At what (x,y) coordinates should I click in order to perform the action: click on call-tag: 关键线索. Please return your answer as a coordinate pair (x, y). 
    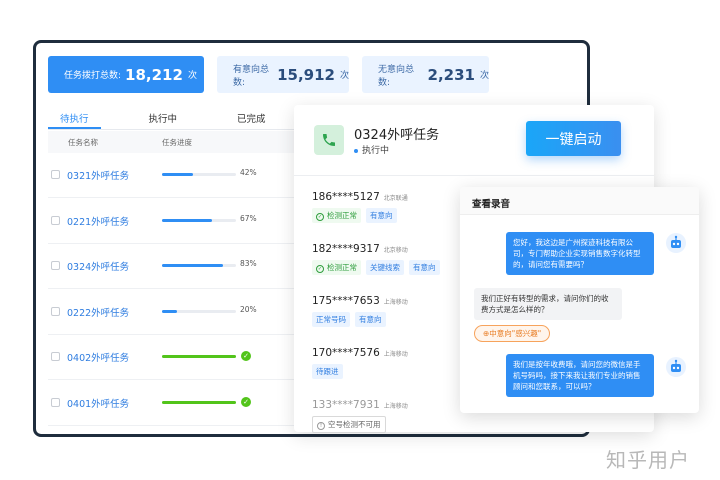
    Looking at the image, I should click on (385, 267).